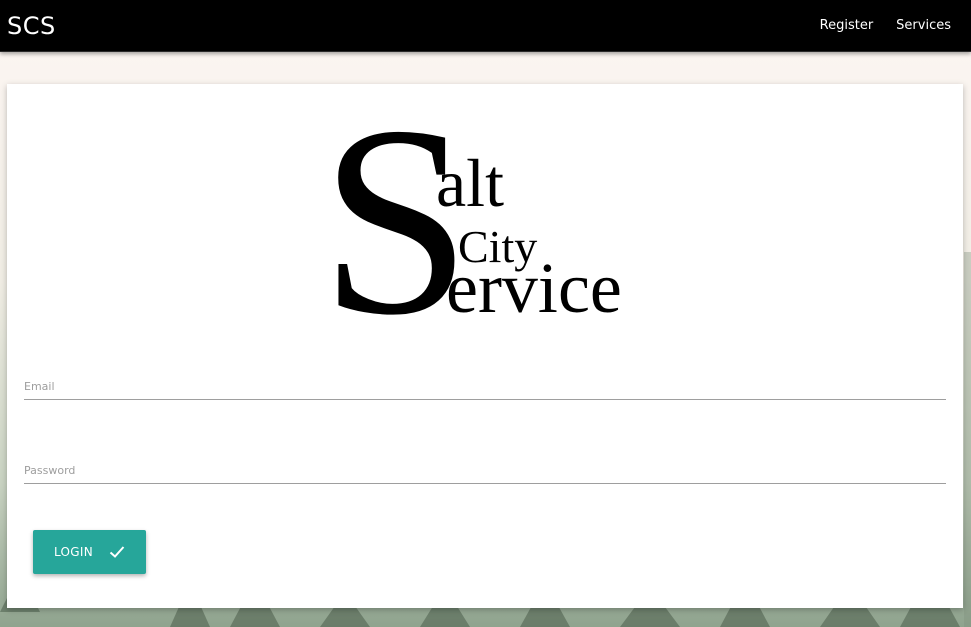 This screenshot has width=971, height=627. Describe the element at coordinates (485, 26) in the screenshot. I see `top-navbar: SCS Register Services` at that location.